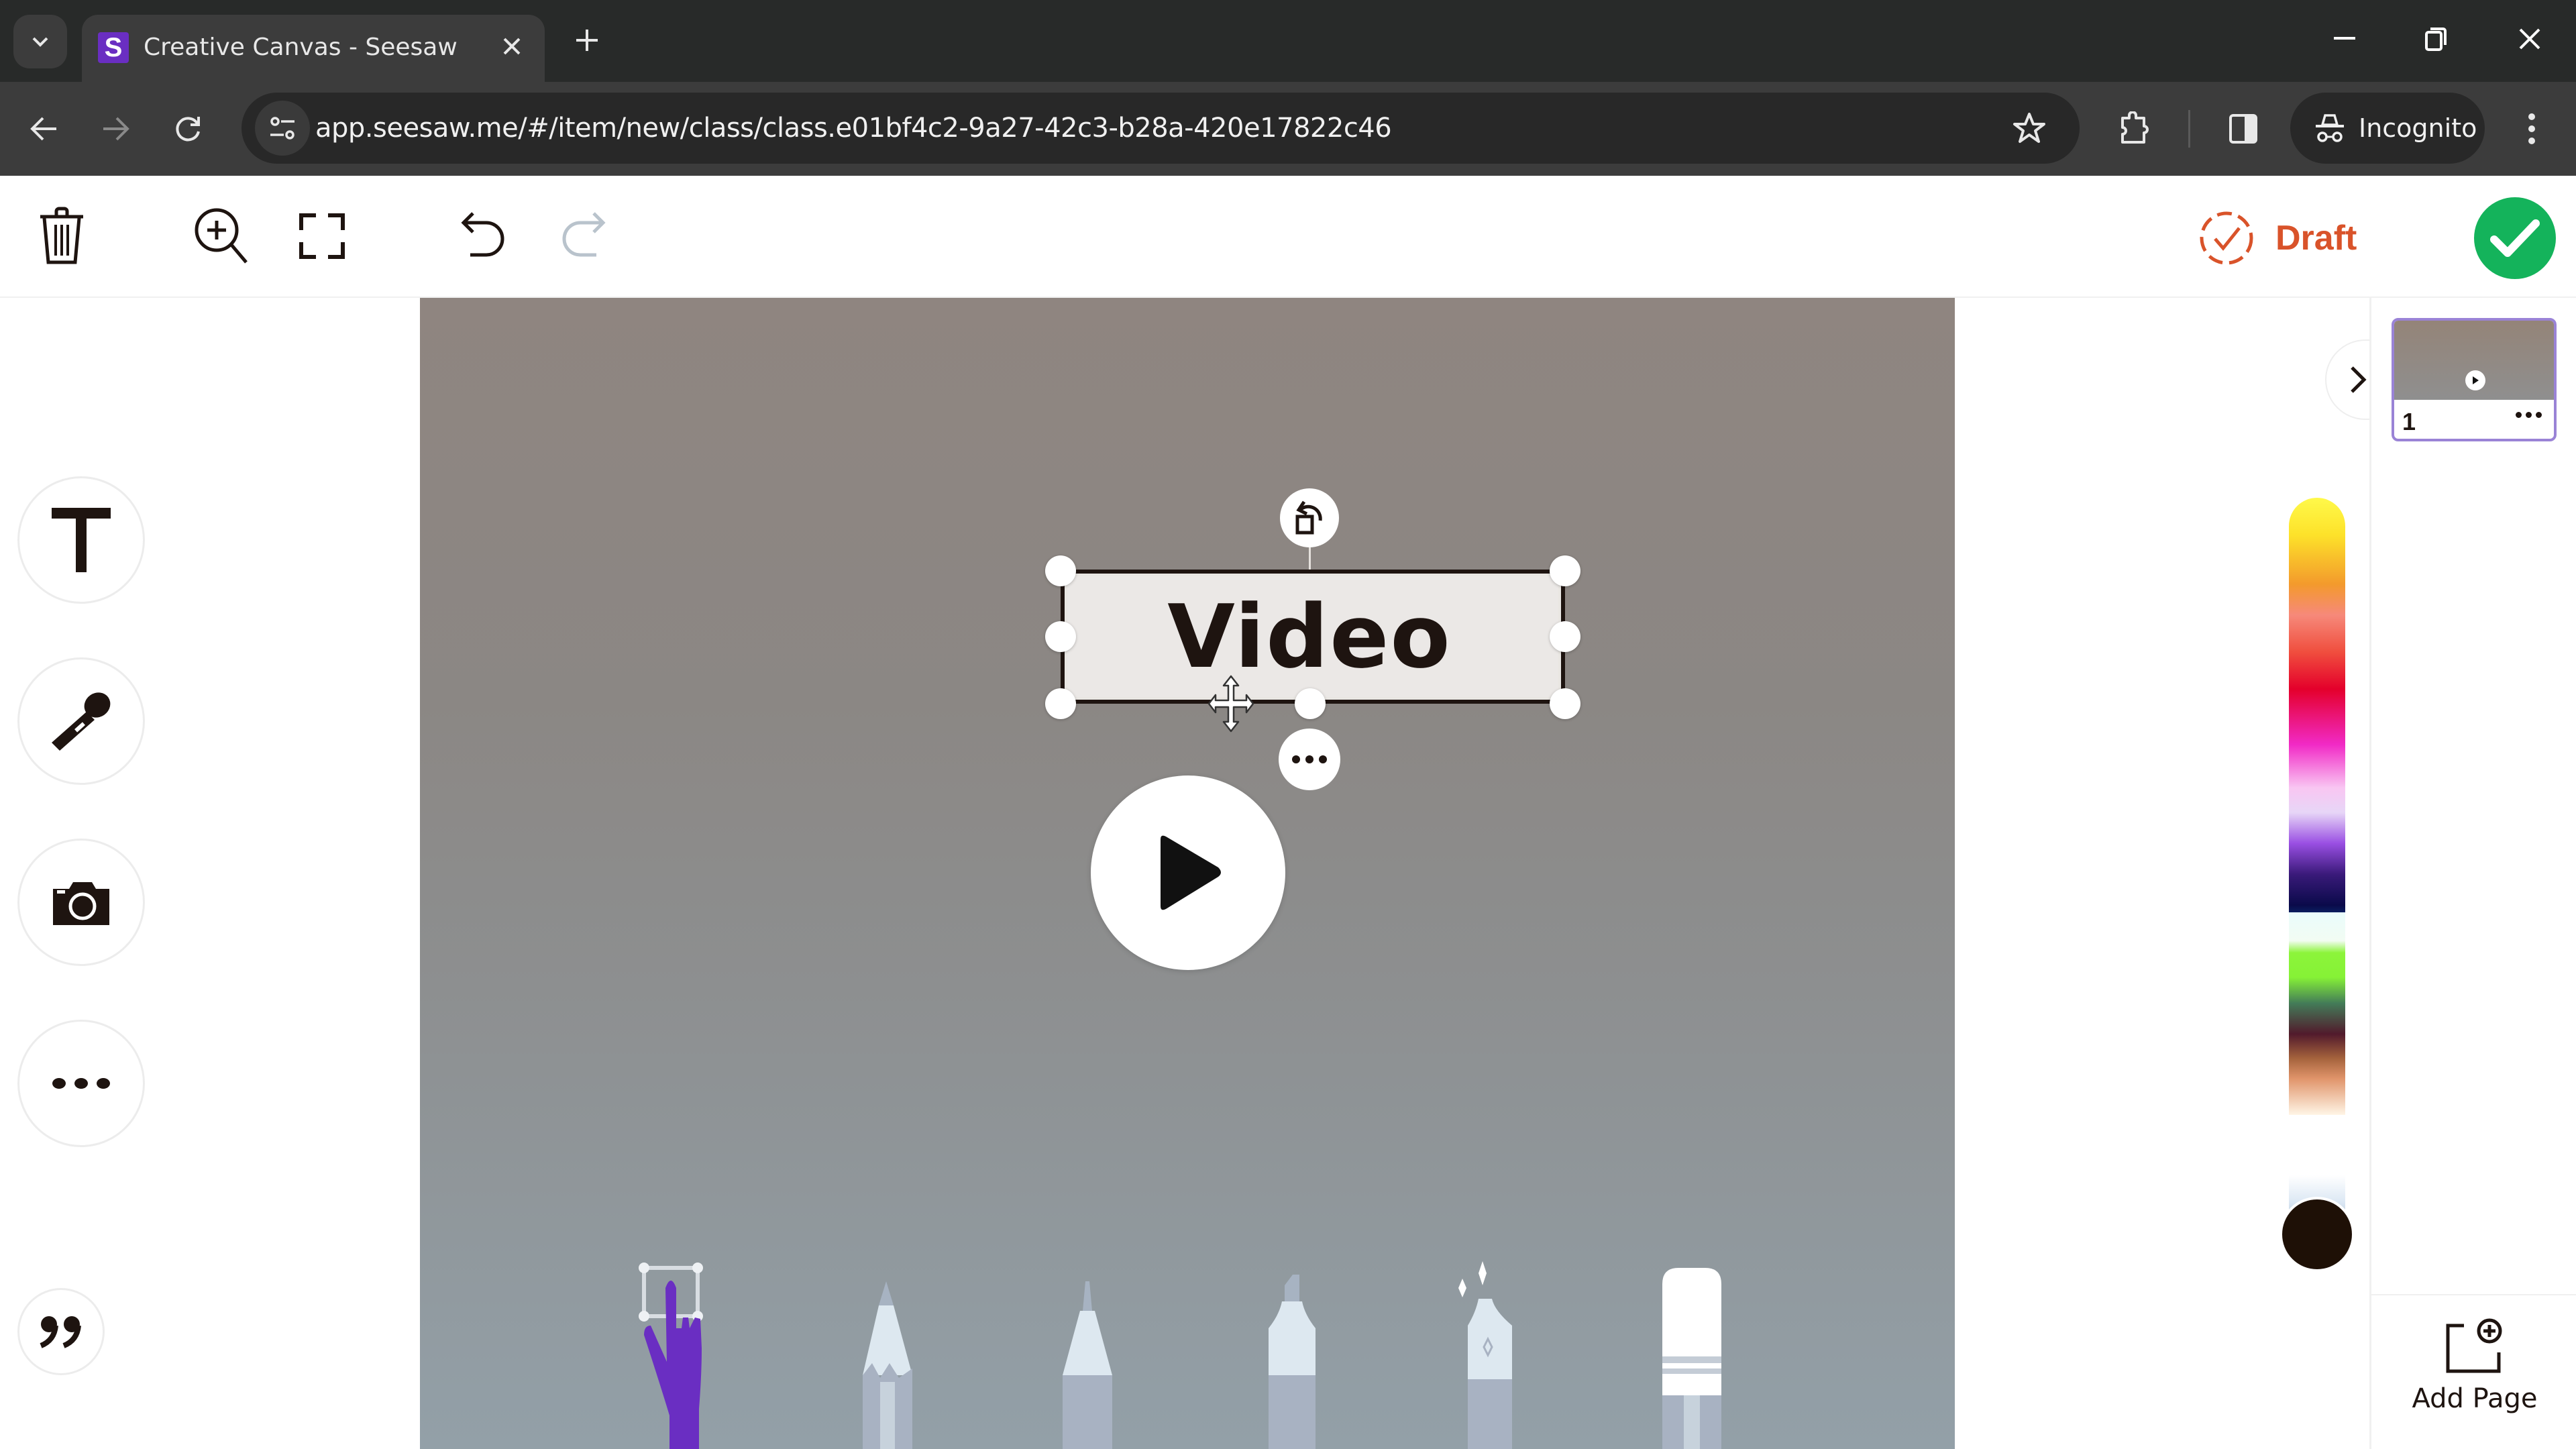 Image resolution: width=2576 pixels, height=1449 pixels. I want to click on tab-search-button, so click(40, 41).